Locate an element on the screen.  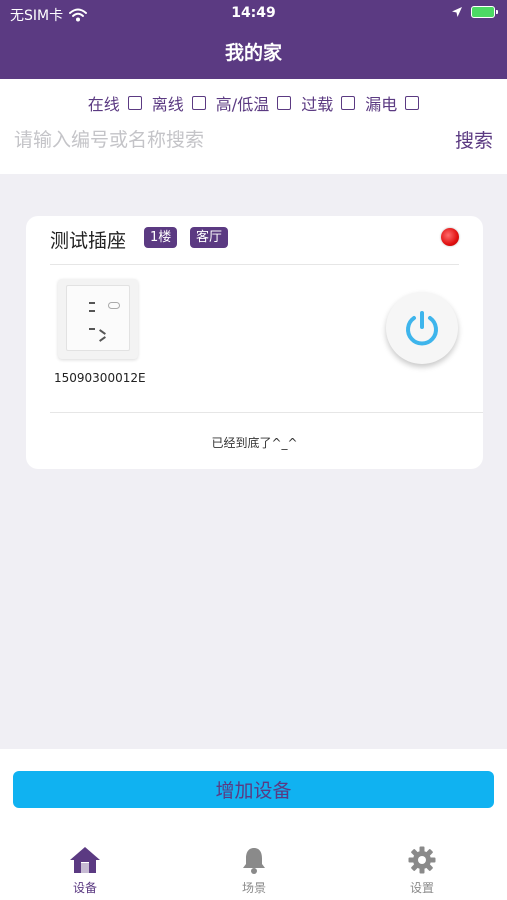
status-bar: 无SIM卡 14:49 is located at coordinates (253, 14).